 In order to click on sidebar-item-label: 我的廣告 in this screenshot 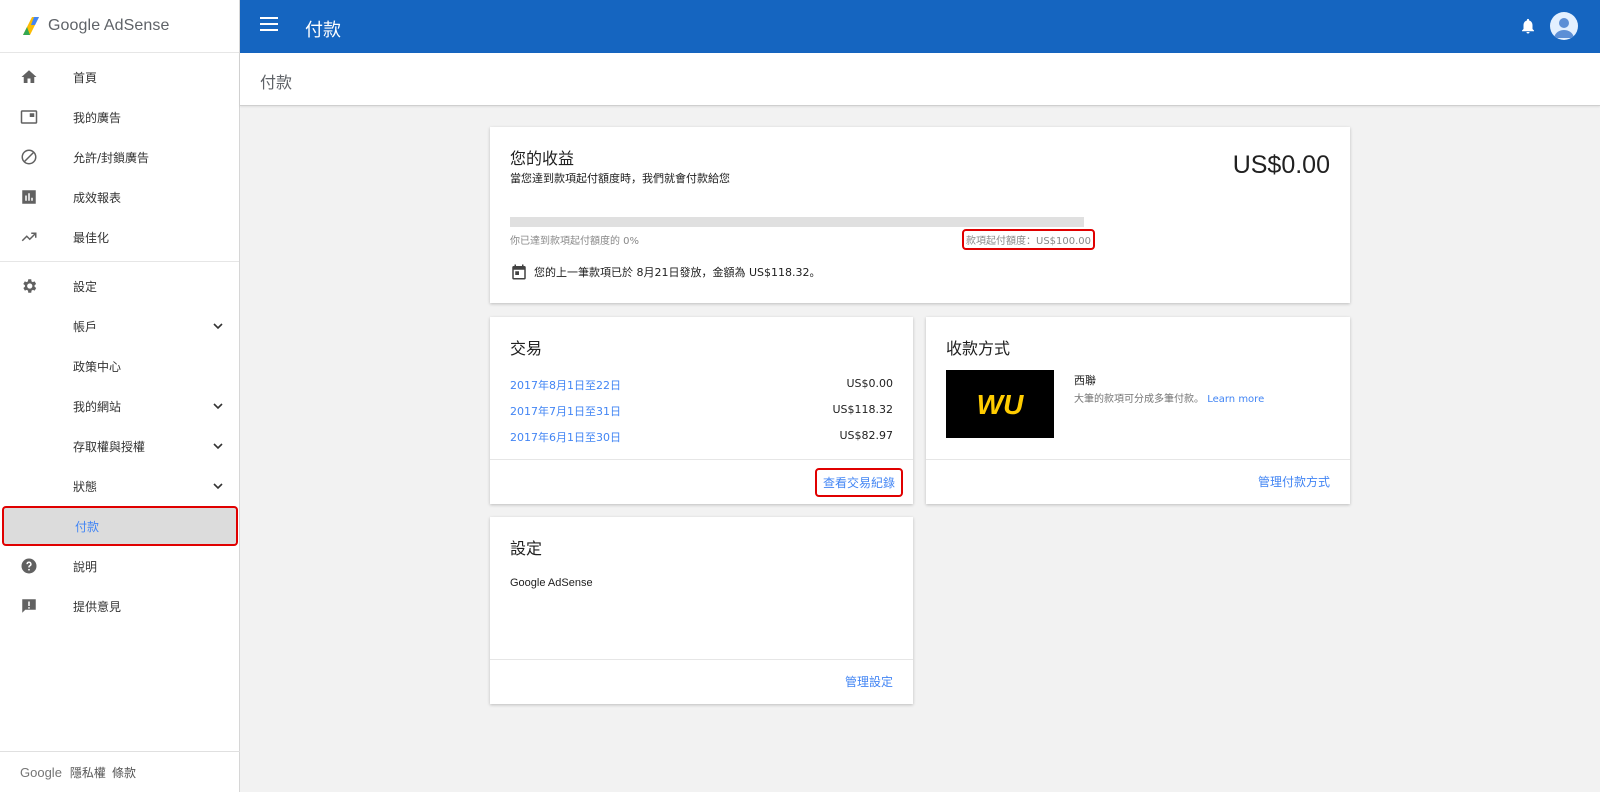, I will do `click(97, 117)`.